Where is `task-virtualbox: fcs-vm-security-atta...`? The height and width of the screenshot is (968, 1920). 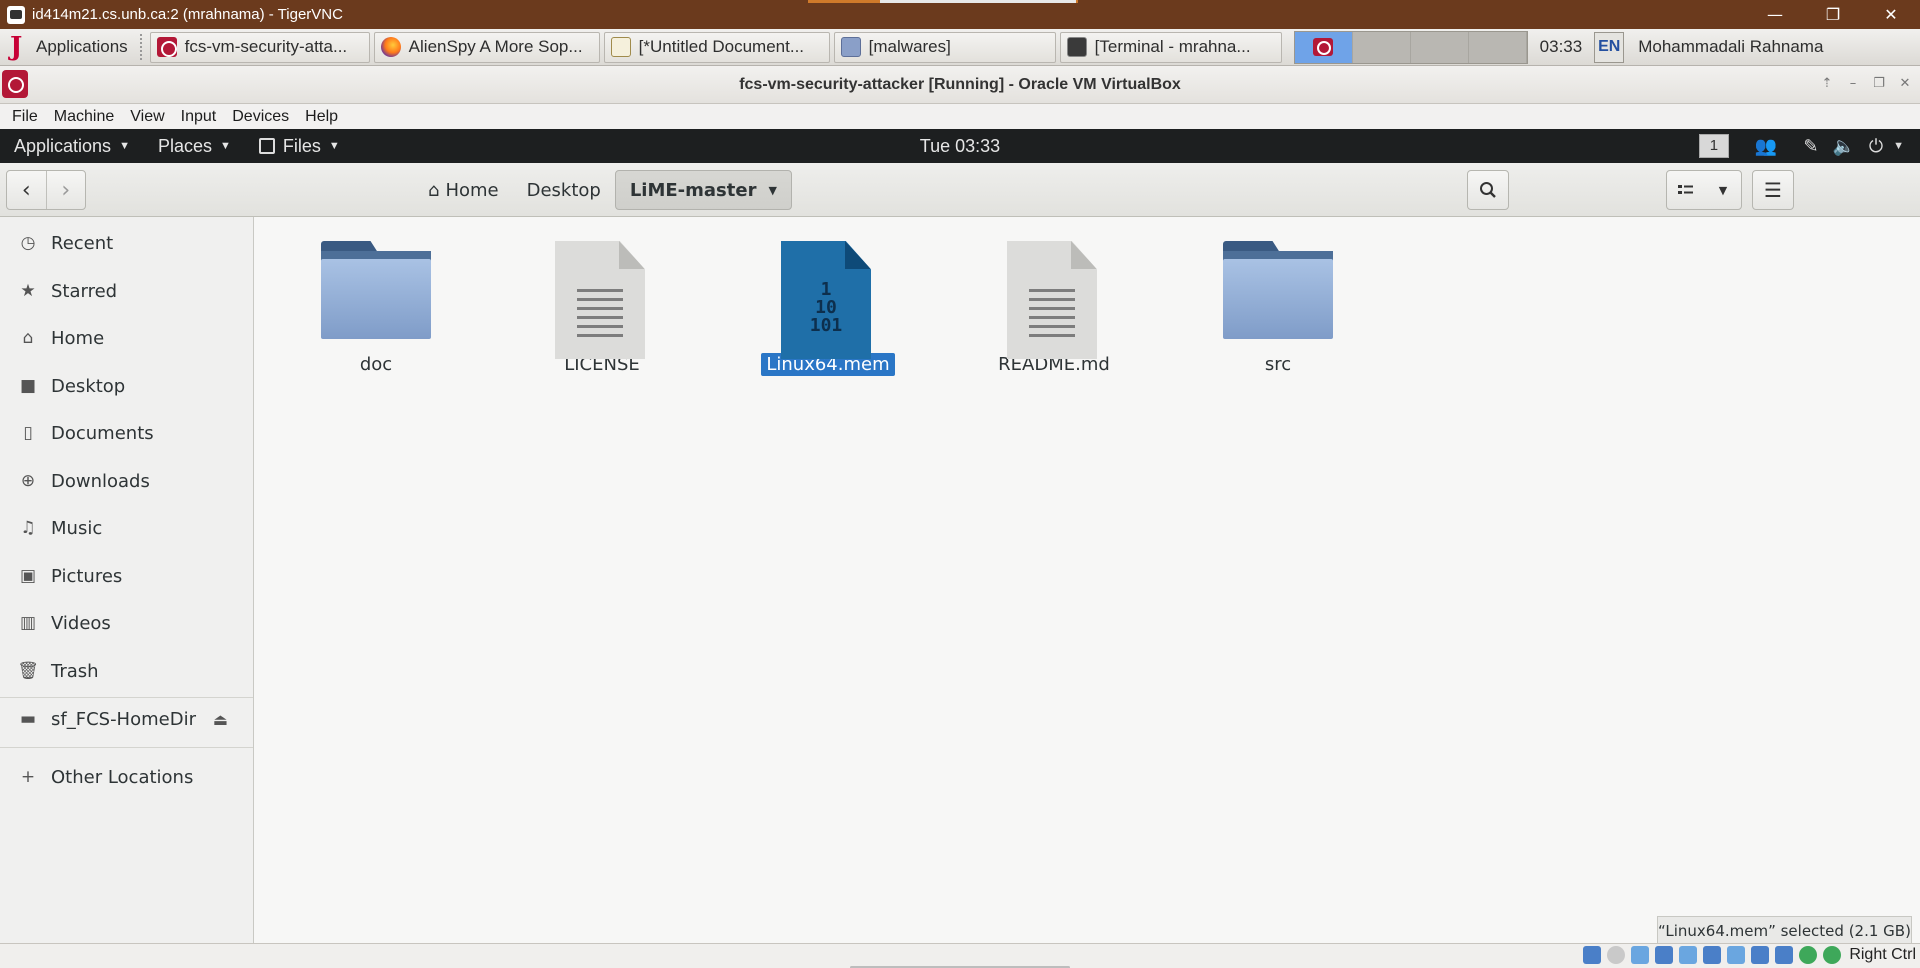
task-virtualbox: fcs-vm-security-atta... is located at coordinates (259, 47).